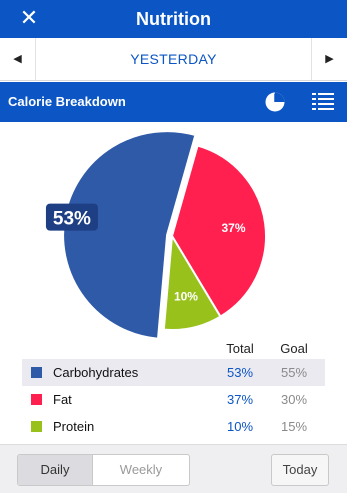 Image resolution: width=347 pixels, height=493 pixels. I want to click on pie-label-fat: 37%, so click(233, 228).